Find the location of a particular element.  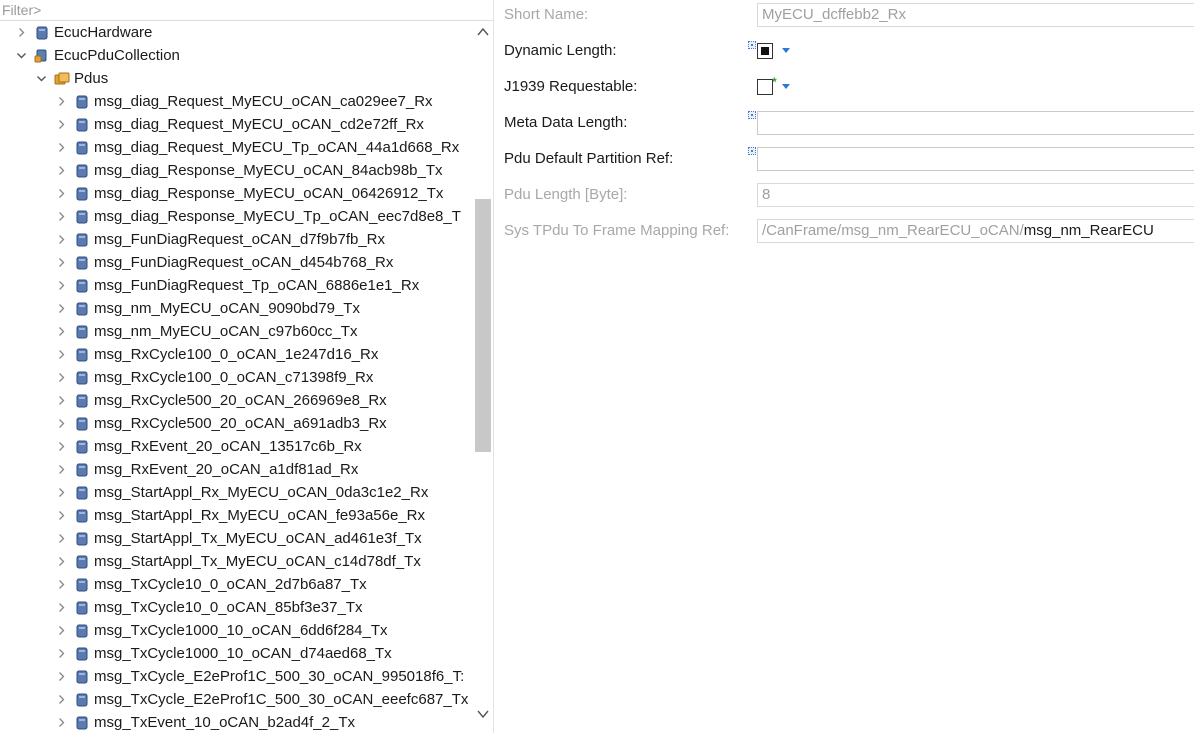

default-value-icon is located at coordinates (752, 115).